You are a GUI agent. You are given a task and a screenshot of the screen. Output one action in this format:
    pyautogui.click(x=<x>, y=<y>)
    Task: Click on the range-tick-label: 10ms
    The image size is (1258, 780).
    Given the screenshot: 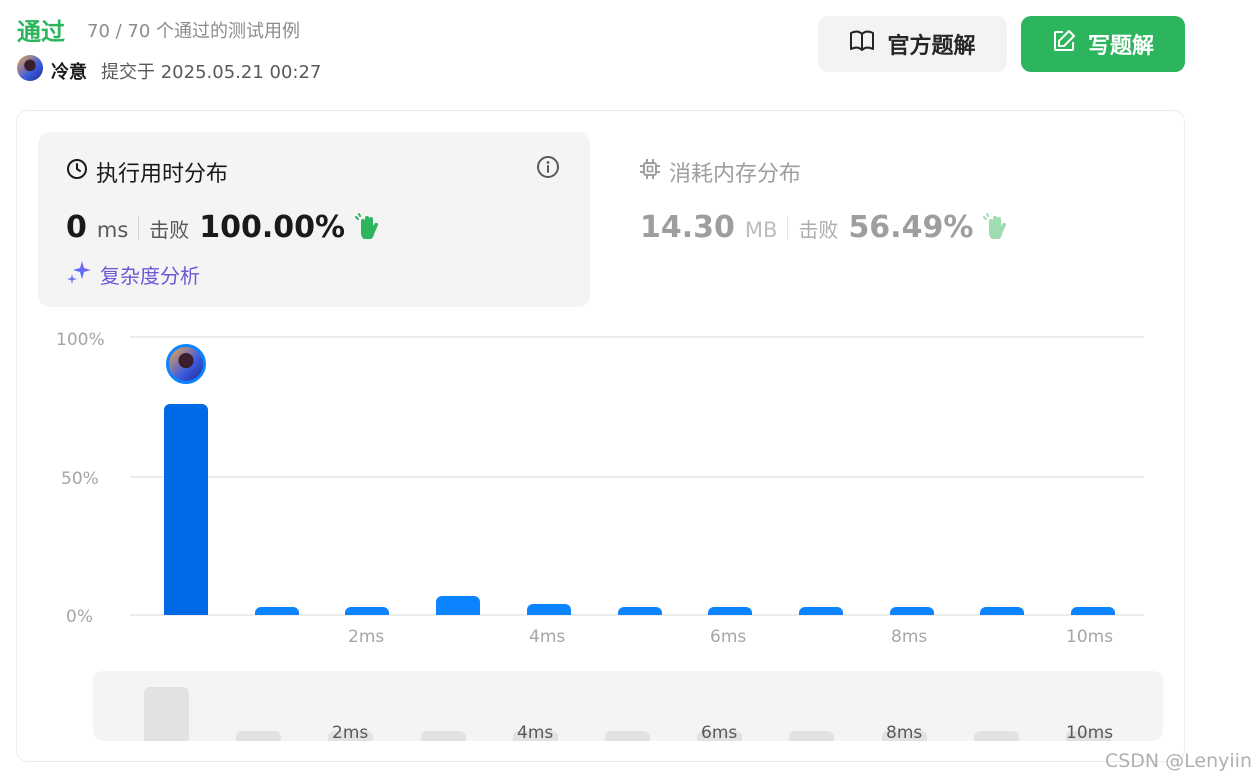 What is the action you would take?
    pyautogui.click(x=1090, y=733)
    